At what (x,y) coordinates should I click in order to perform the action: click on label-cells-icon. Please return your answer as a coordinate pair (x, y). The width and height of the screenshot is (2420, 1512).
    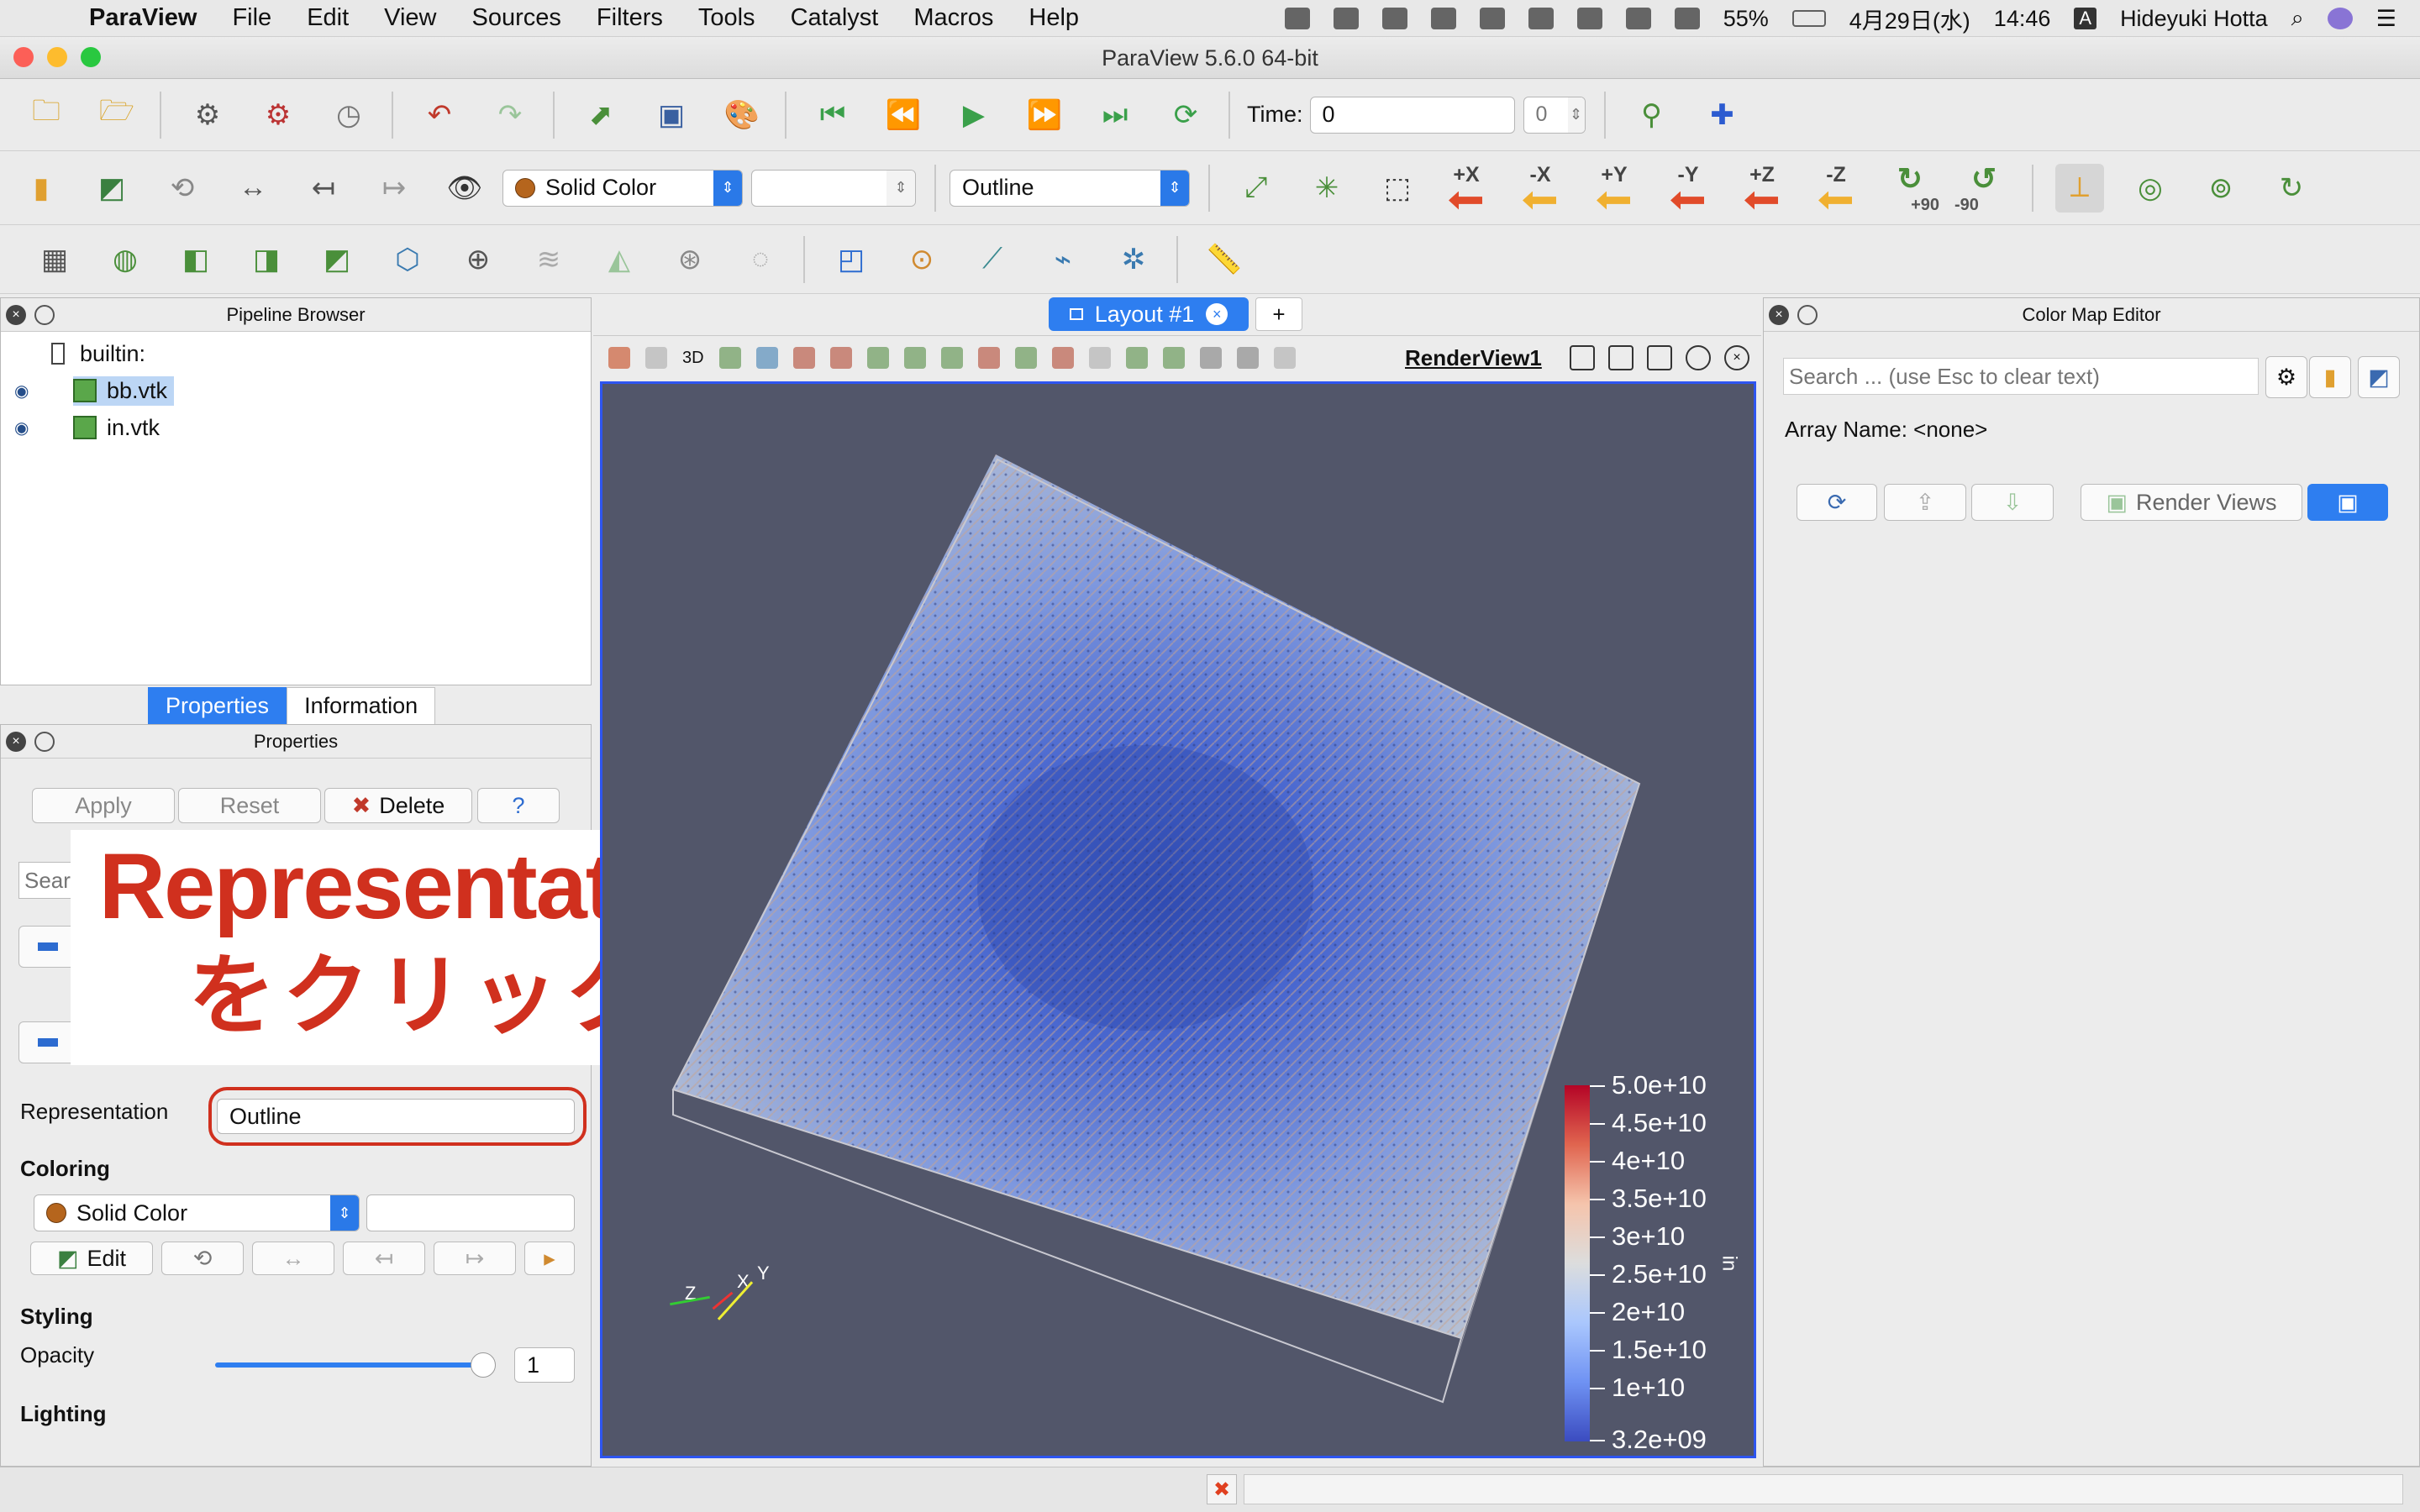
    Looking at the image, I should click on (1247, 358).